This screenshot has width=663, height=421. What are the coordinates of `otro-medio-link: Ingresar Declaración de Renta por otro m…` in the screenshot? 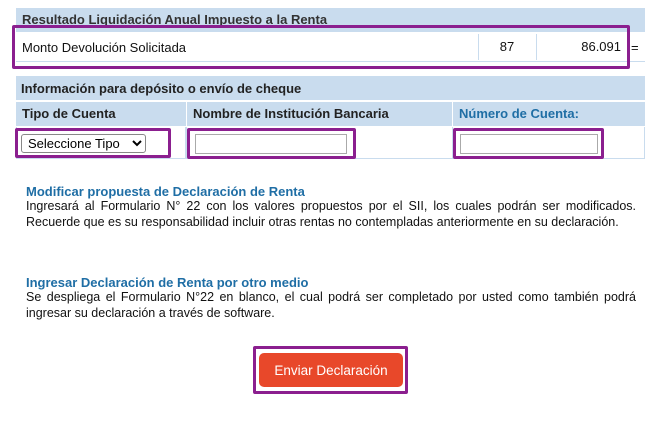 It's located at (167, 282).